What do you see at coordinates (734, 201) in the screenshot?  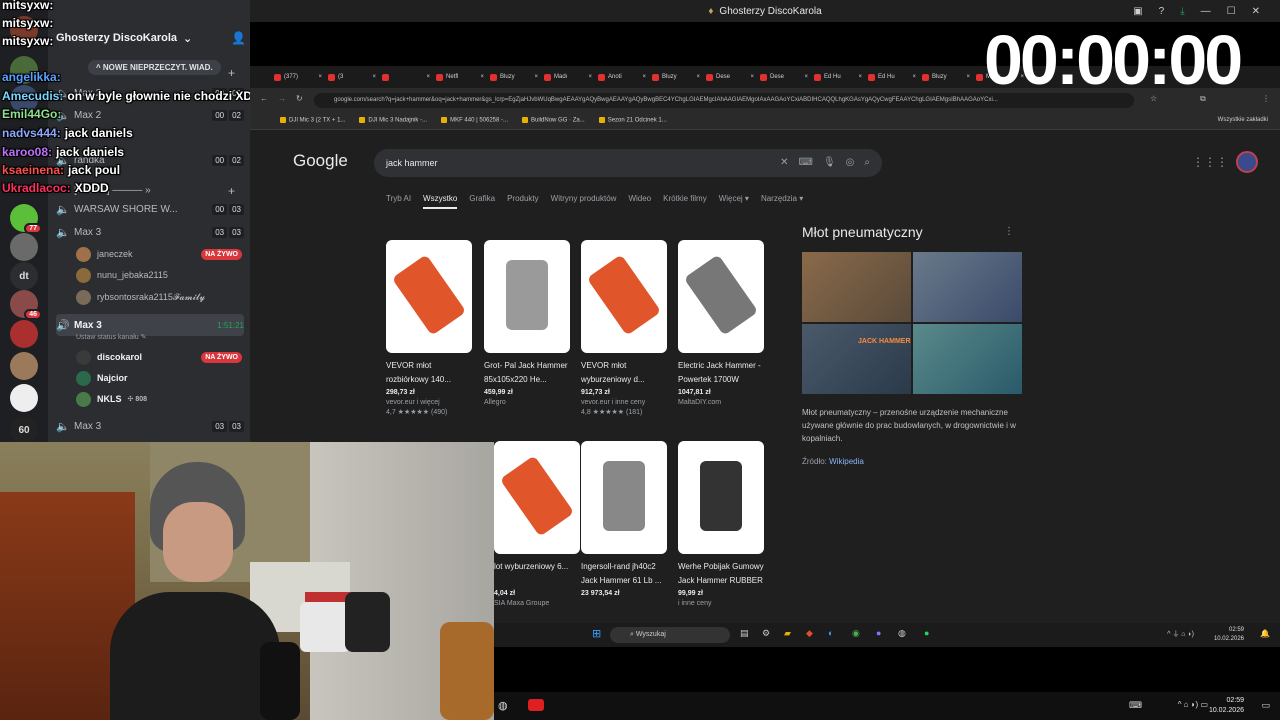 I see `search-tab: Więcej ▾` at bounding box center [734, 201].